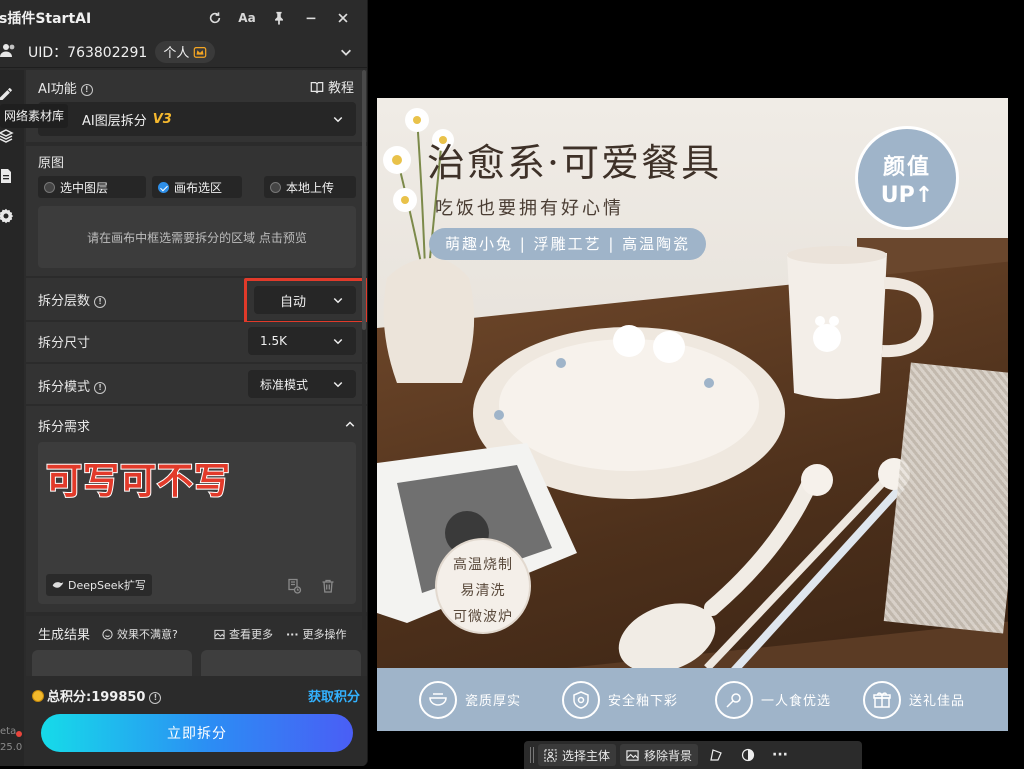 The width and height of the screenshot is (1024, 769). Describe the element at coordinates (97, 695) in the screenshot. I see `points-total: 总积分:199850!` at that location.